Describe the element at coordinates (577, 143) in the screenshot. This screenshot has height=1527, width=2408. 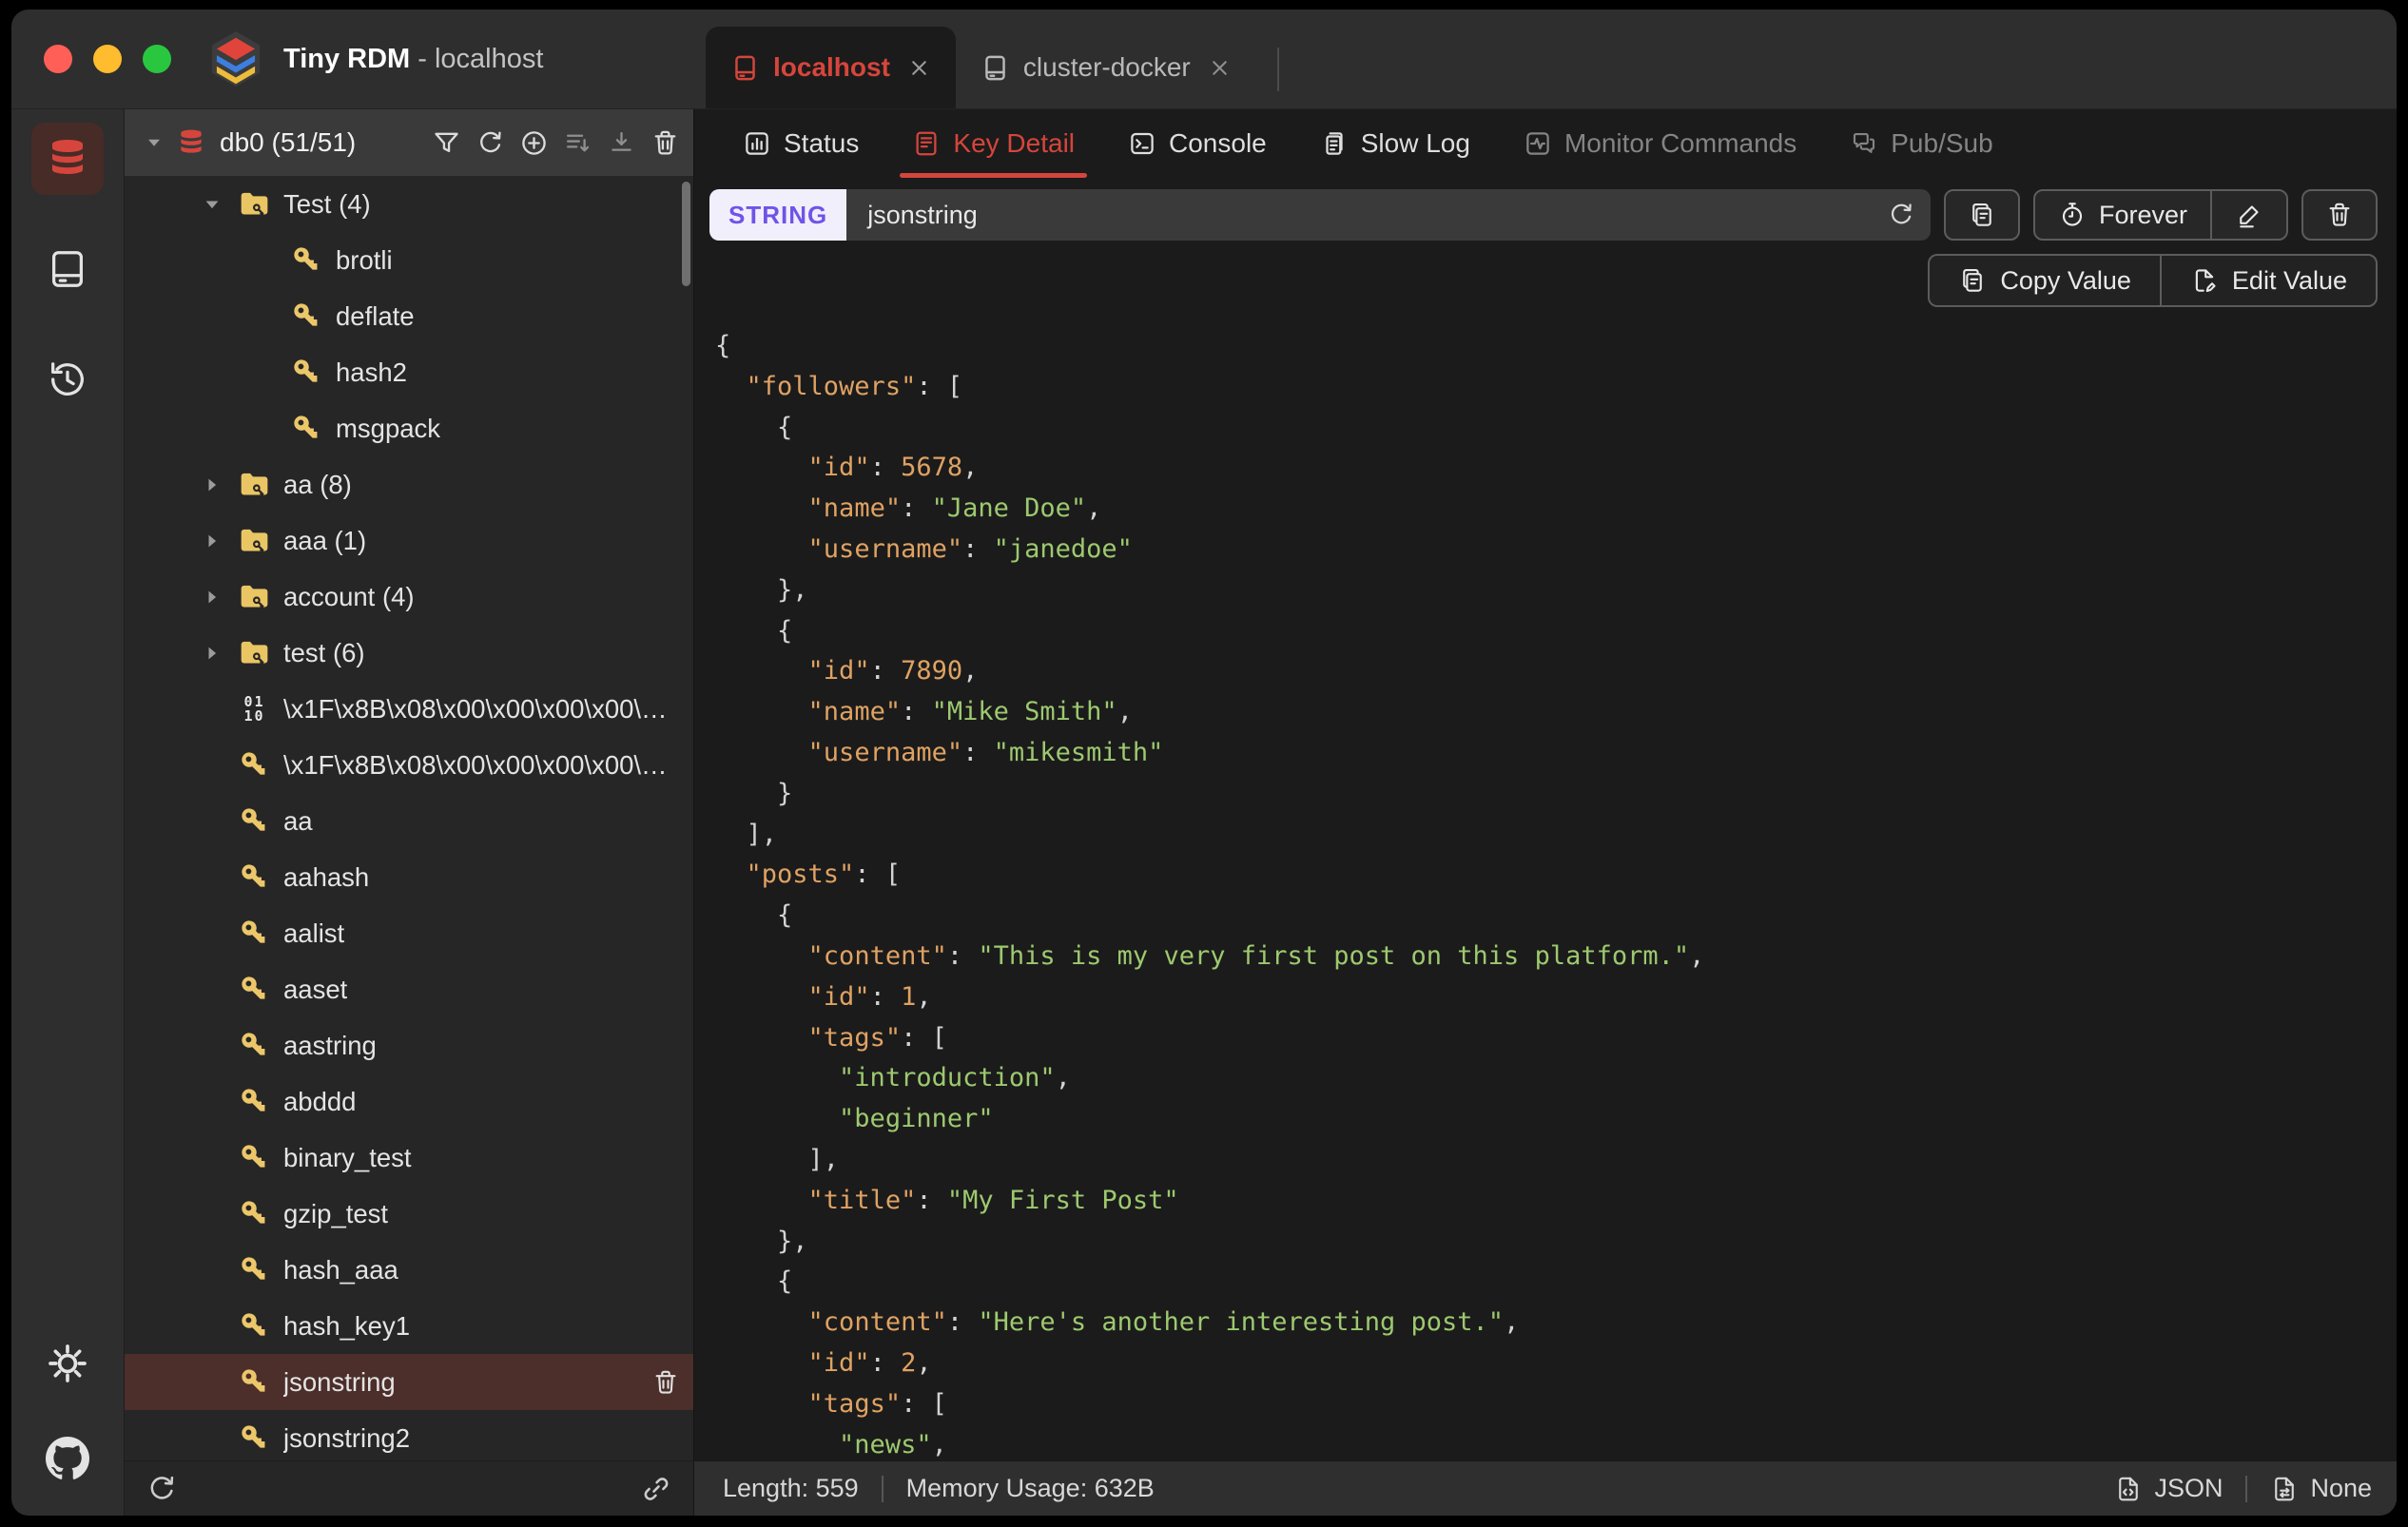
I see `flush-list-icon` at that location.